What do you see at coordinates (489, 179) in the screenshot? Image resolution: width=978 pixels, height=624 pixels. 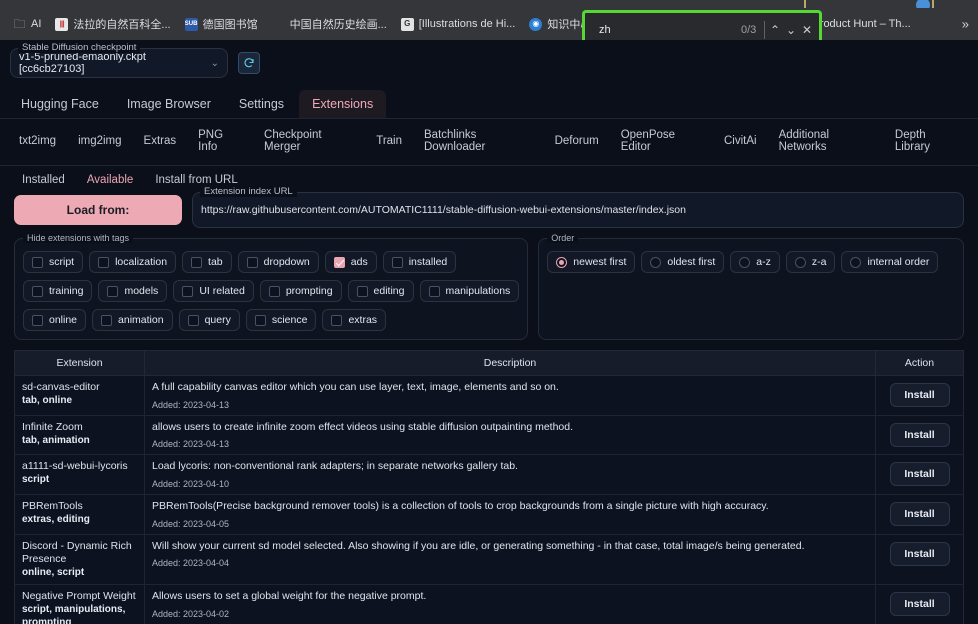 I see `extensions-subtab-bar: Installed Available Install from URL` at bounding box center [489, 179].